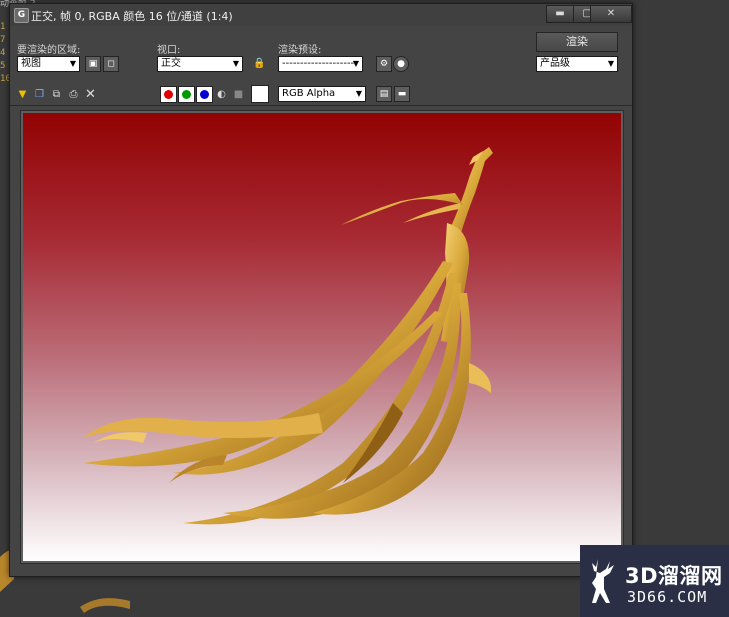 This screenshot has width=729, height=617. What do you see at coordinates (169, 50) in the screenshot?
I see `viewport-label: 视口:` at bounding box center [169, 50].